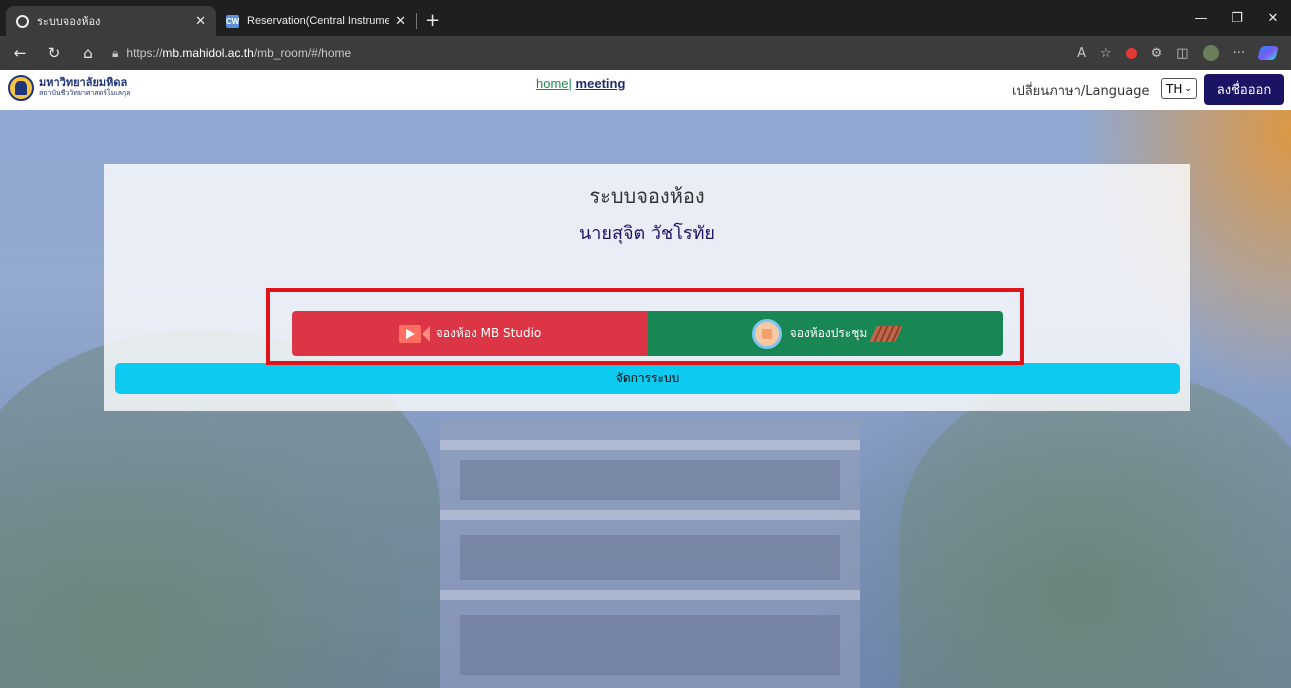 Image resolution: width=1291 pixels, height=688 pixels. What do you see at coordinates (647, 196) in the screenshot?
I see `page-title: ระบบจองห้อง` at bounding box center [647, 196].